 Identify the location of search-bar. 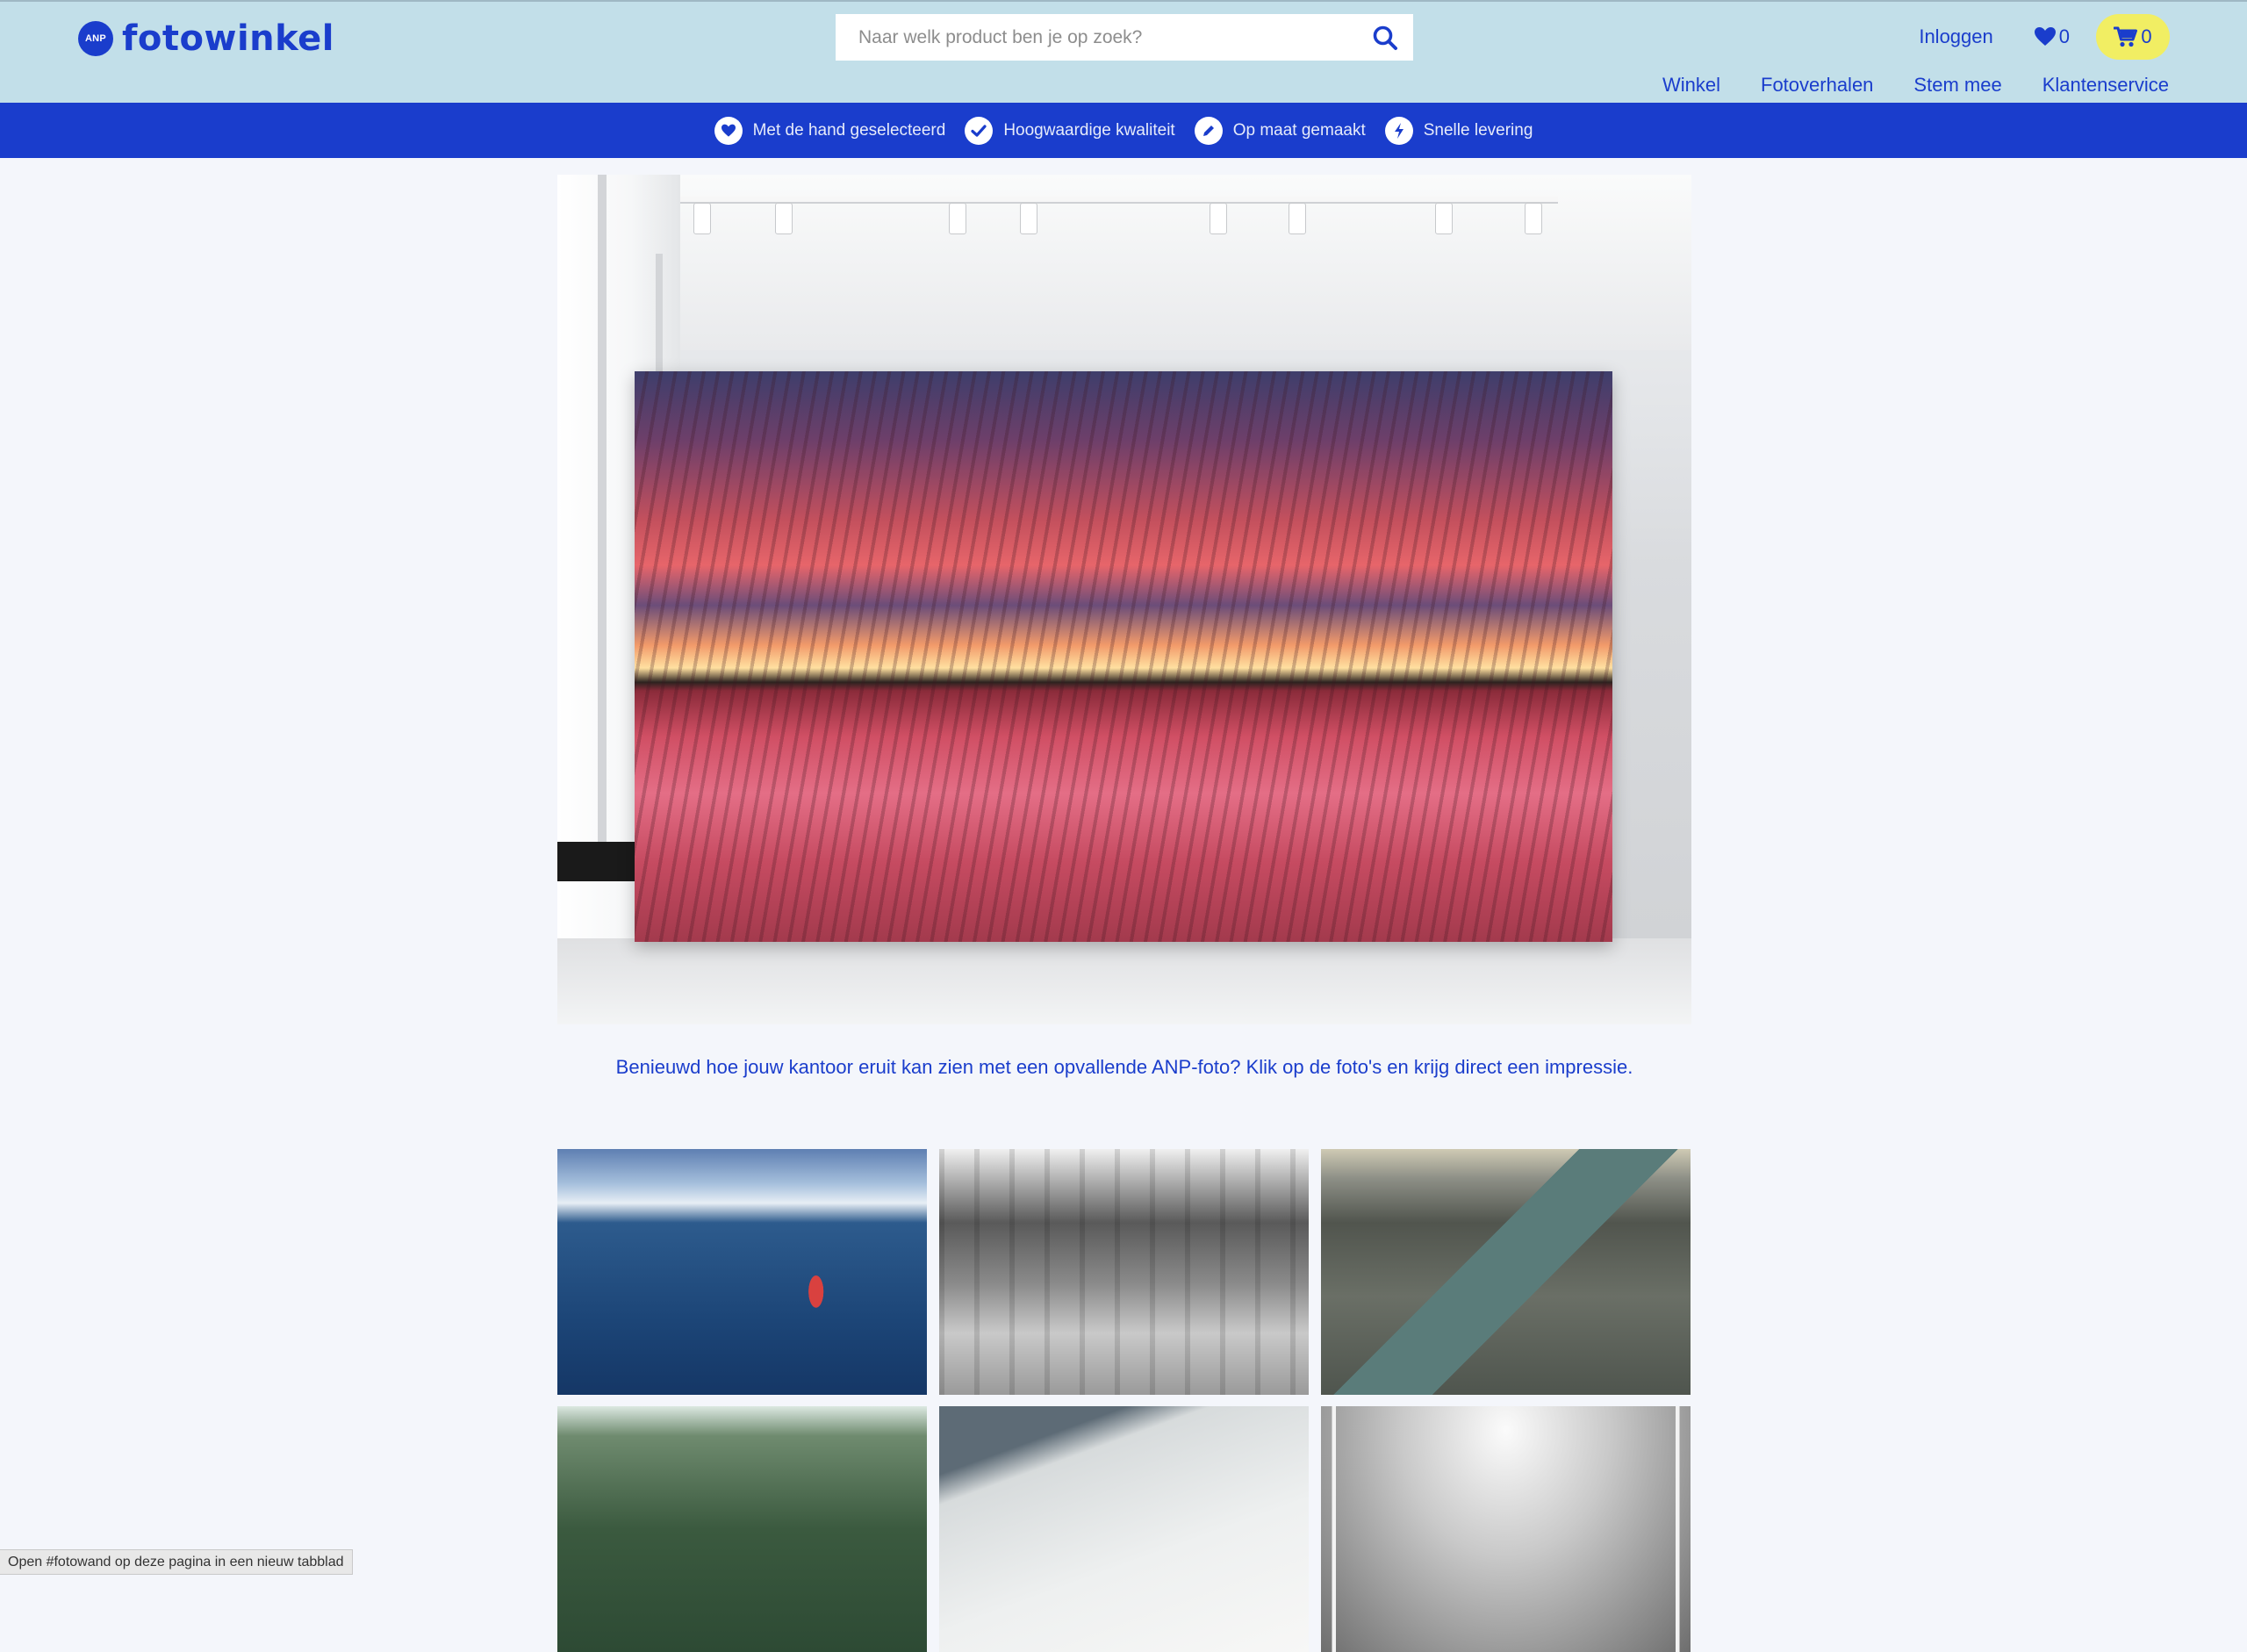
(1124, 37).